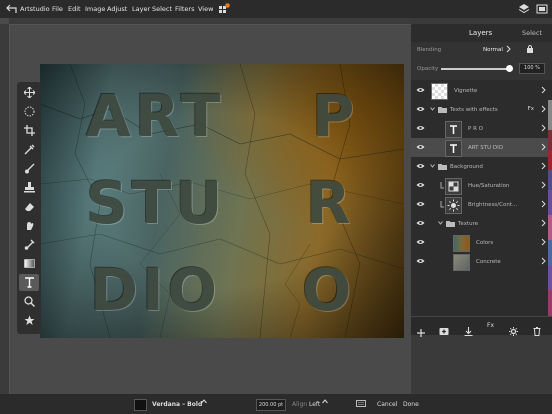 The height and width of the screenshot is (414, 552). I want to click on layer-row: Texts with effects Fx, so click(479, 109).